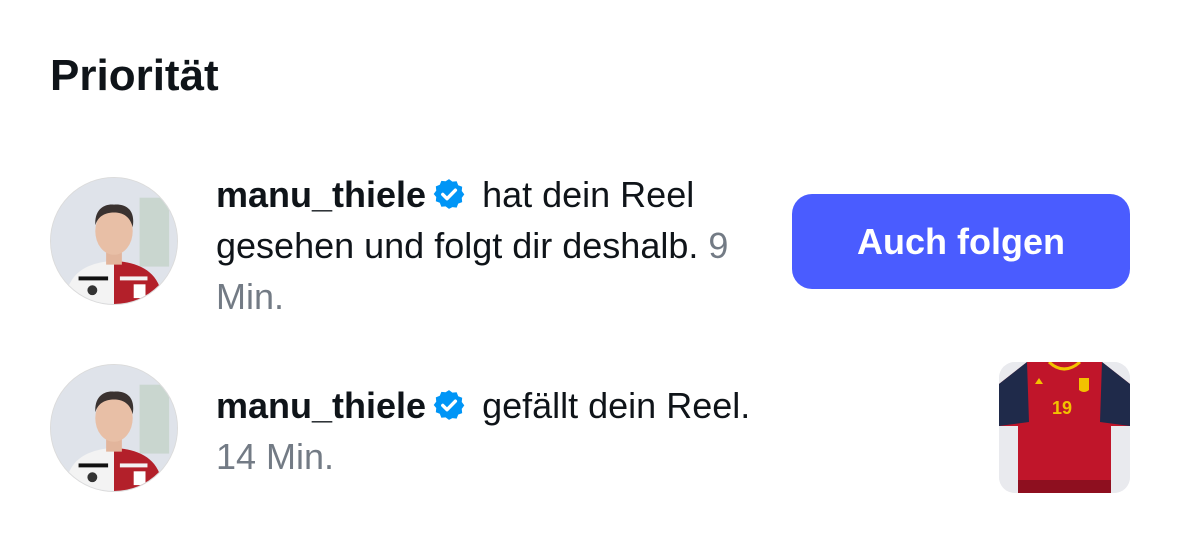 The height and width of the screenshot is (560, 1178). What do you see at coordinates (275, 456) in the screenshot?
I see `timestamp: 14 Min.` at bounding box center [275, 456].